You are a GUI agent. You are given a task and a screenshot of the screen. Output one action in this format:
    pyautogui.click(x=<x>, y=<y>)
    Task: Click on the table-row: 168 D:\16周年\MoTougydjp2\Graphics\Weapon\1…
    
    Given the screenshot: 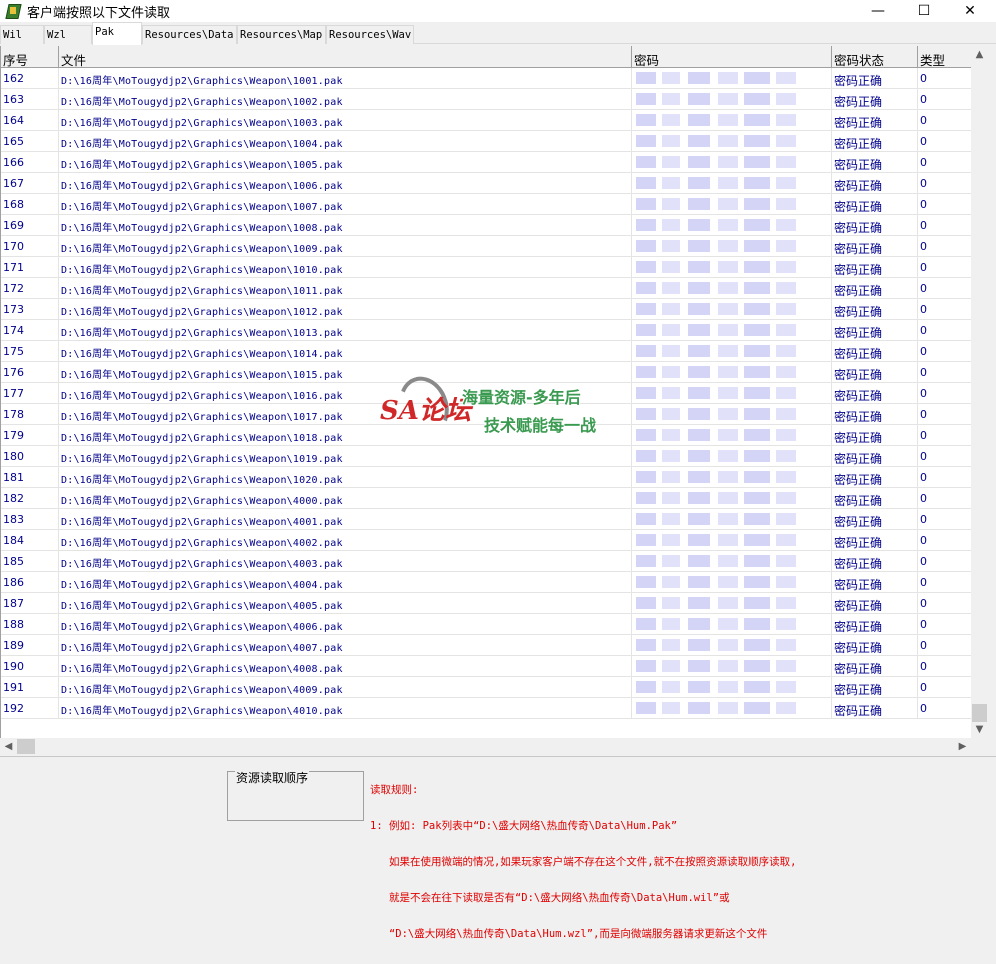 What is the action you would take?
    pyautogui.click(x=486, y=204)
    